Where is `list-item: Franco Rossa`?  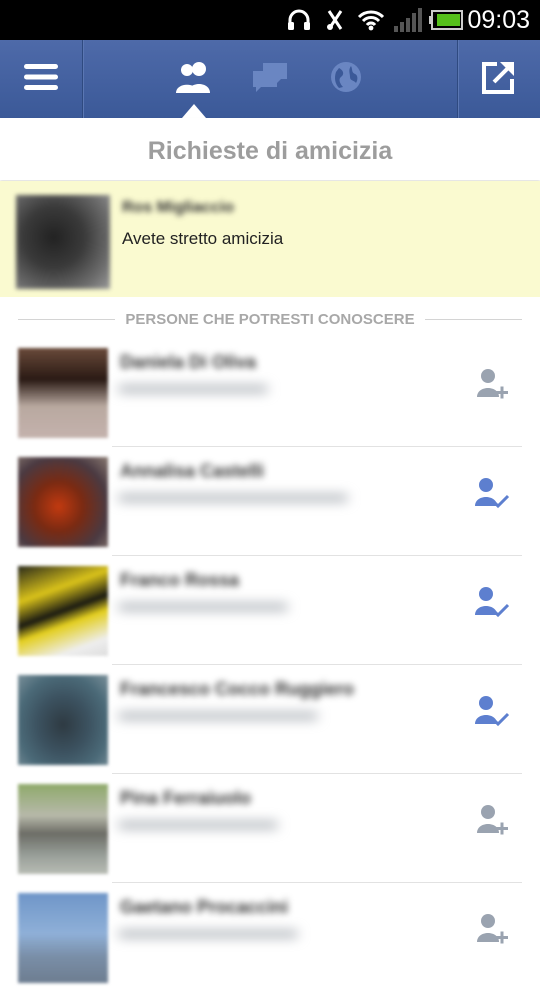 list-item: Franco Rossa is located at coordinates (270, 610).